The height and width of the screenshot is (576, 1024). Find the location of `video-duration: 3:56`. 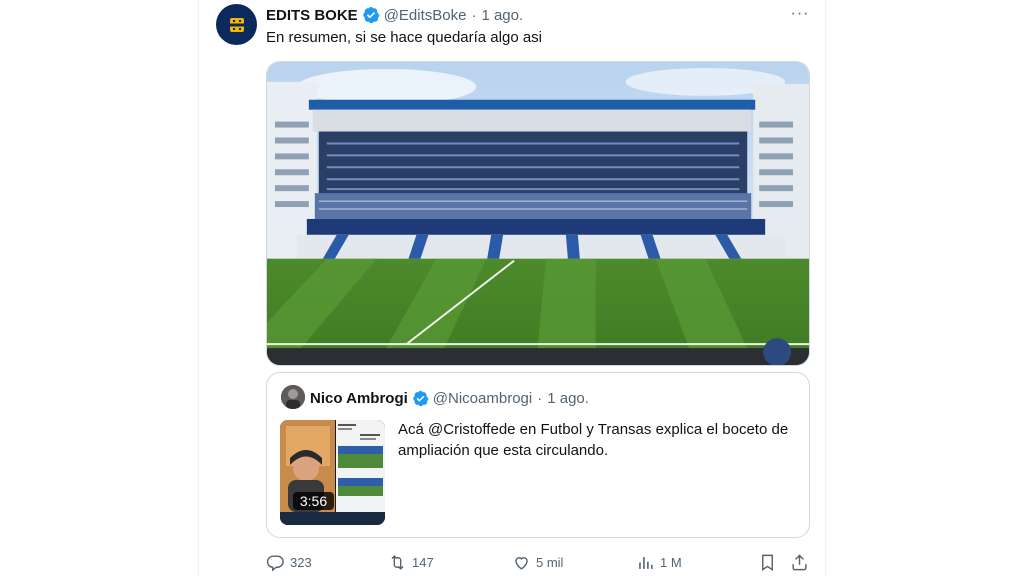

video-duration: 3:56 is located at coordinates (313, 501).